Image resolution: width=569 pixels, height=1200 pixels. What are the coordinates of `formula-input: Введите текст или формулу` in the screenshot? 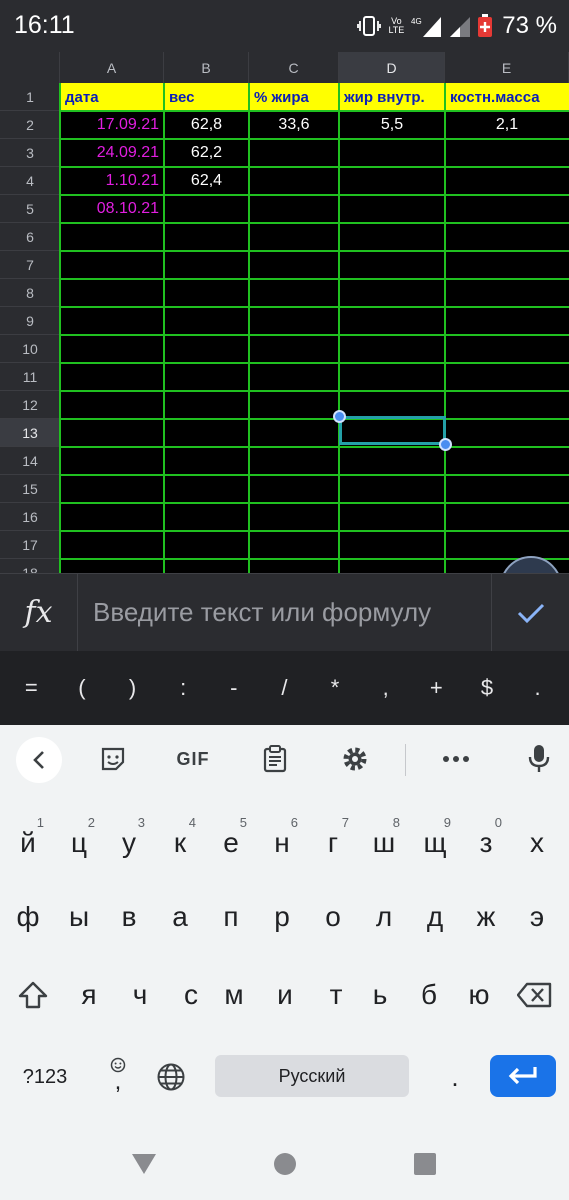 It's located at (262, 612).